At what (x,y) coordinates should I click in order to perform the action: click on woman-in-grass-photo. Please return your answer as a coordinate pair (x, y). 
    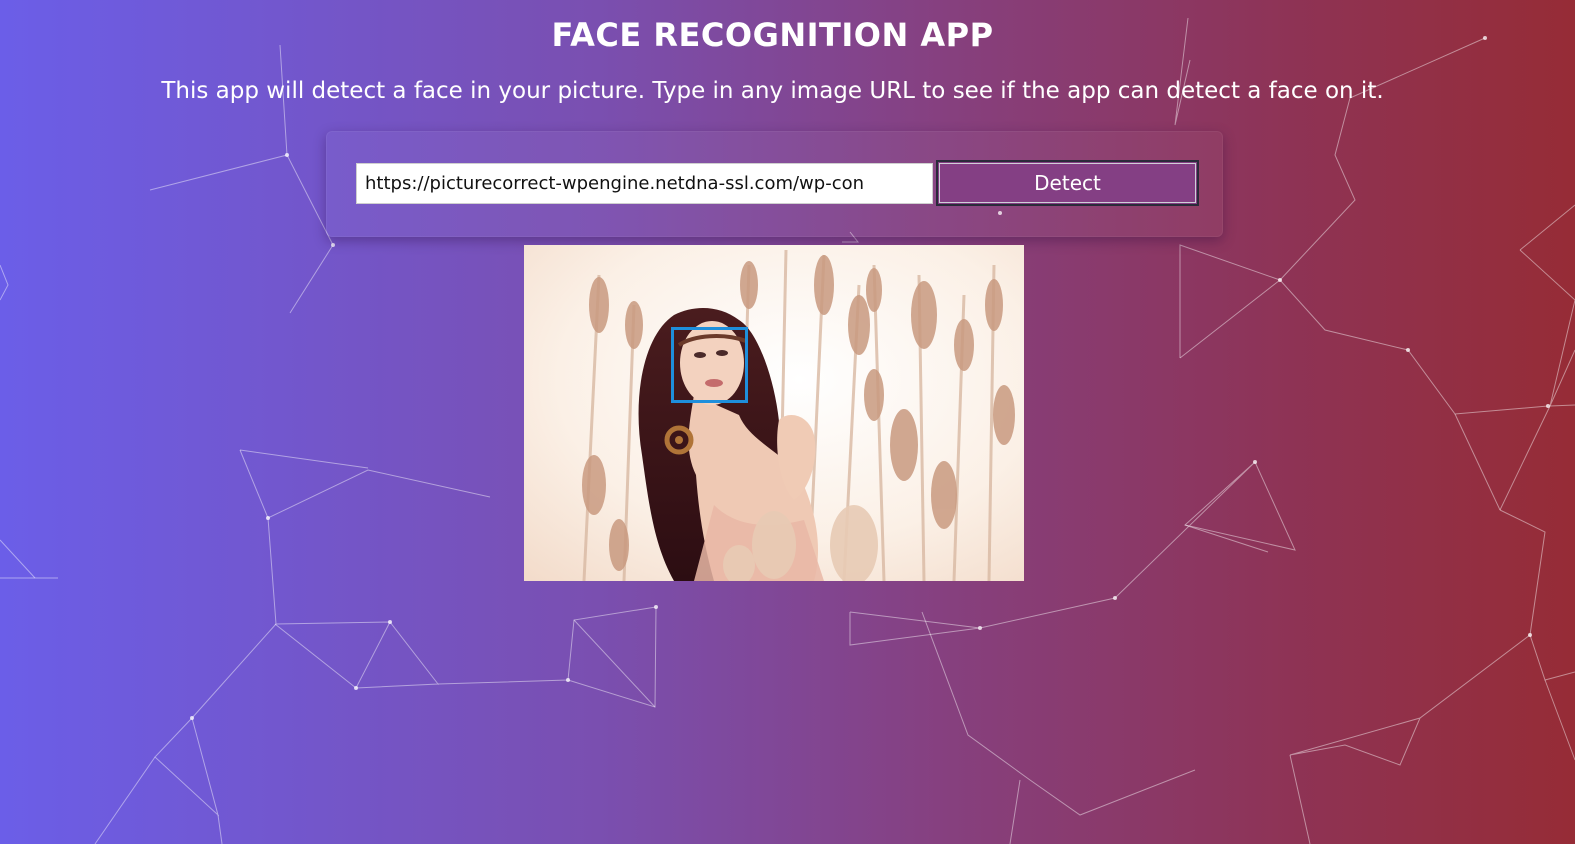
    Looking at the image, I should click on (774, 413).